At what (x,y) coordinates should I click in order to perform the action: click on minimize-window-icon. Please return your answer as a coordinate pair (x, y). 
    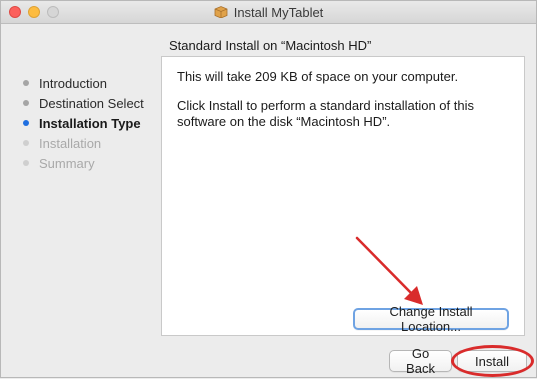
    Looking at the image, I should click on (34, 12).